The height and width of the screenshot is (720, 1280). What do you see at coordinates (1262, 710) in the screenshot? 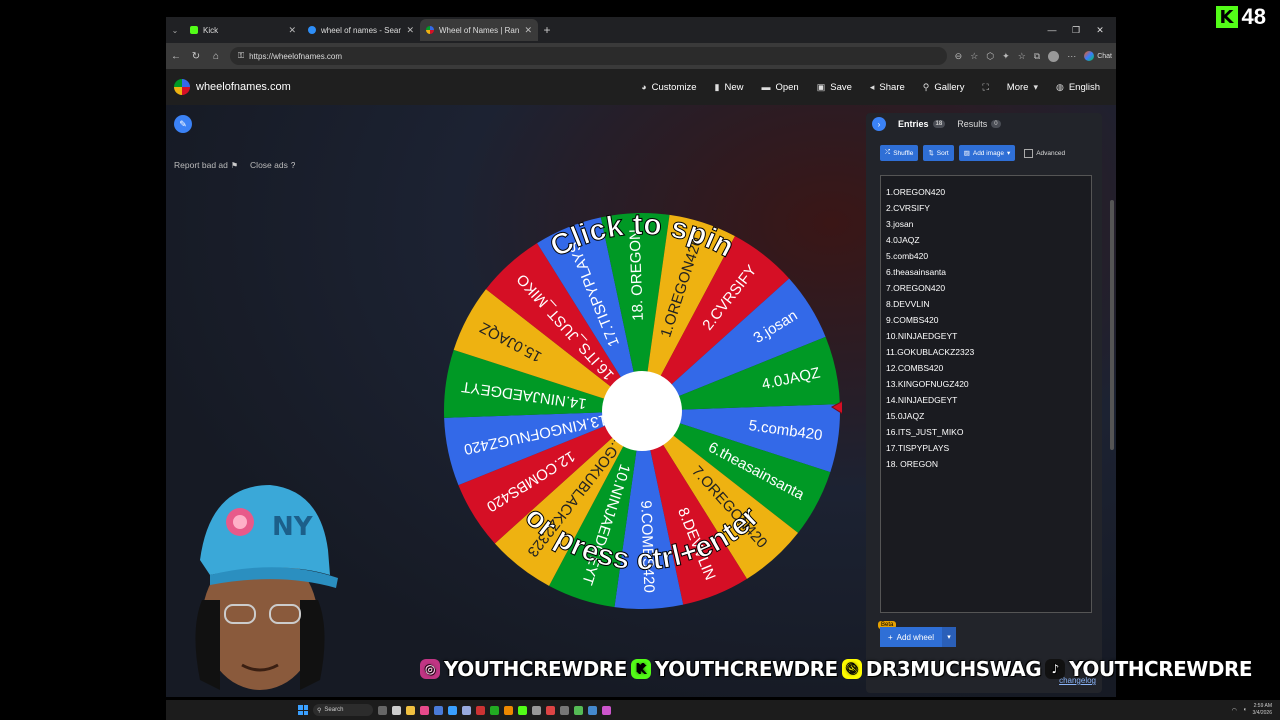
I see `clock: 2:59 AM 3/4/2026` at bounding box center [1262, 710].